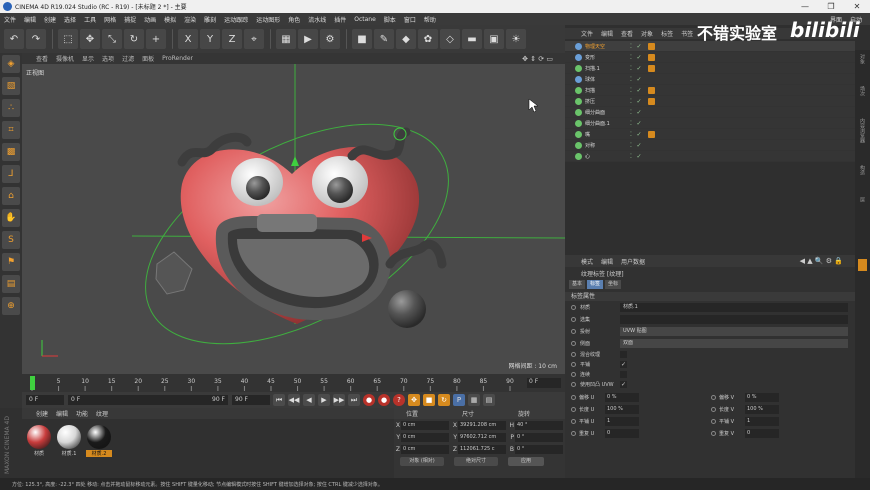 Image resolution: width=870 pixels, height=490 pixels. What do you see at coordinates (30, 19) in the screenshot?
I see `menu-item-1: 编辑` at bounding box center [30, 19].